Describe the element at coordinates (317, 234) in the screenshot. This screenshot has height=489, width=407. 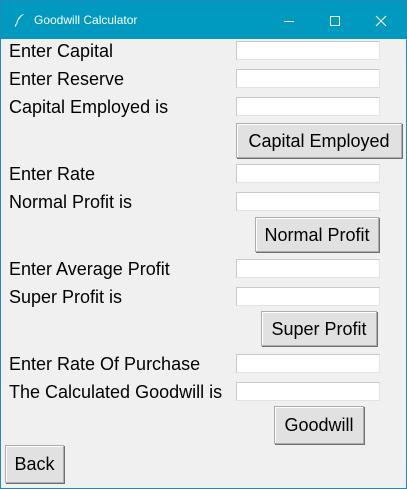
I see `normal-profit-button: Normal Profit` at that location.